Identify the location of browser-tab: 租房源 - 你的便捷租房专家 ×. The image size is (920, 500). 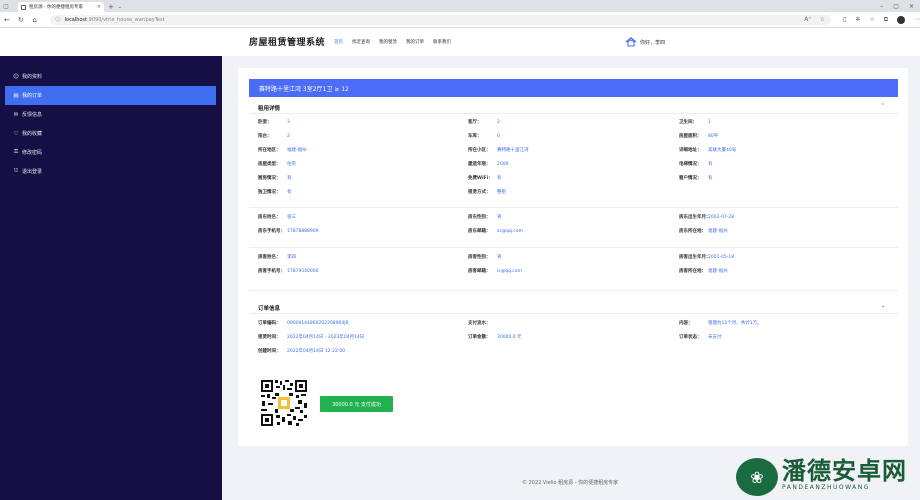
(61, 7).